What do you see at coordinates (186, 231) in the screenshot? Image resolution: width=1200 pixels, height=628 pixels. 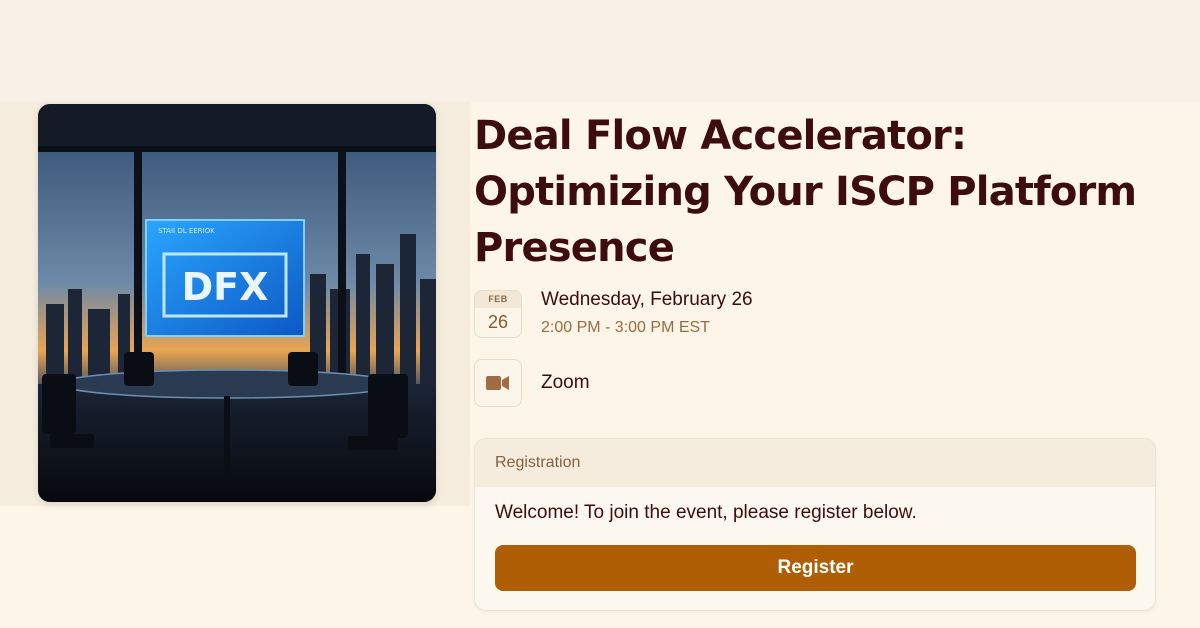 I see `screen-caption: STAII DL EERIOK` at bounding box center [186, 231].